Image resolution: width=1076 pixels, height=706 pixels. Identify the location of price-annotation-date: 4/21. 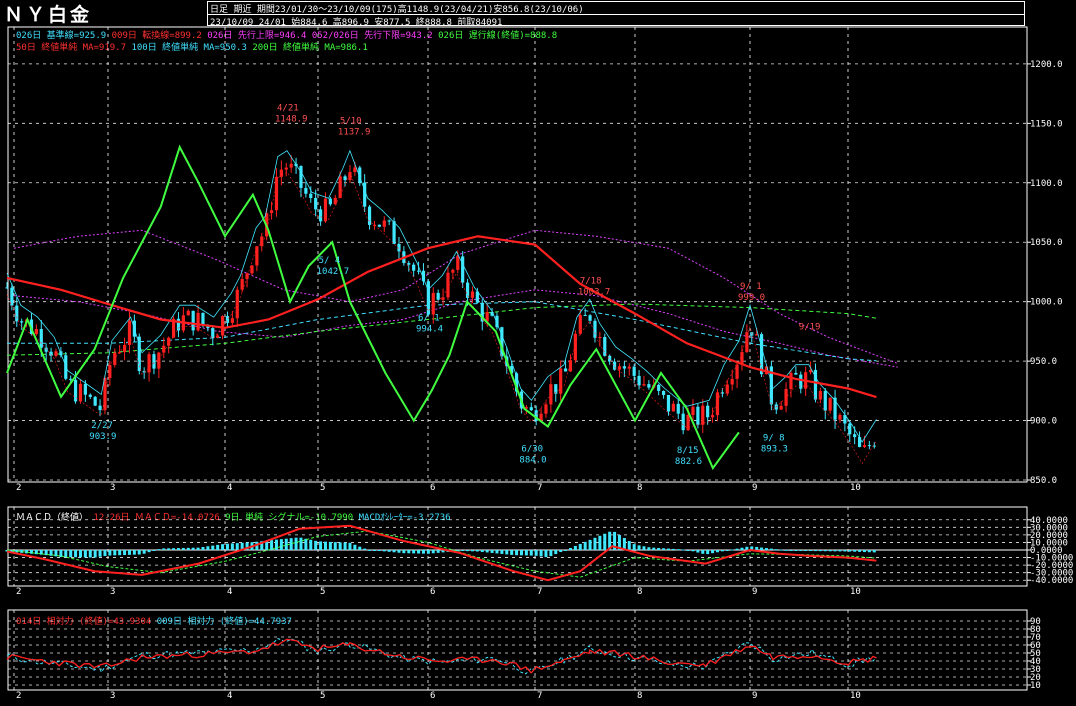
(288, 109).